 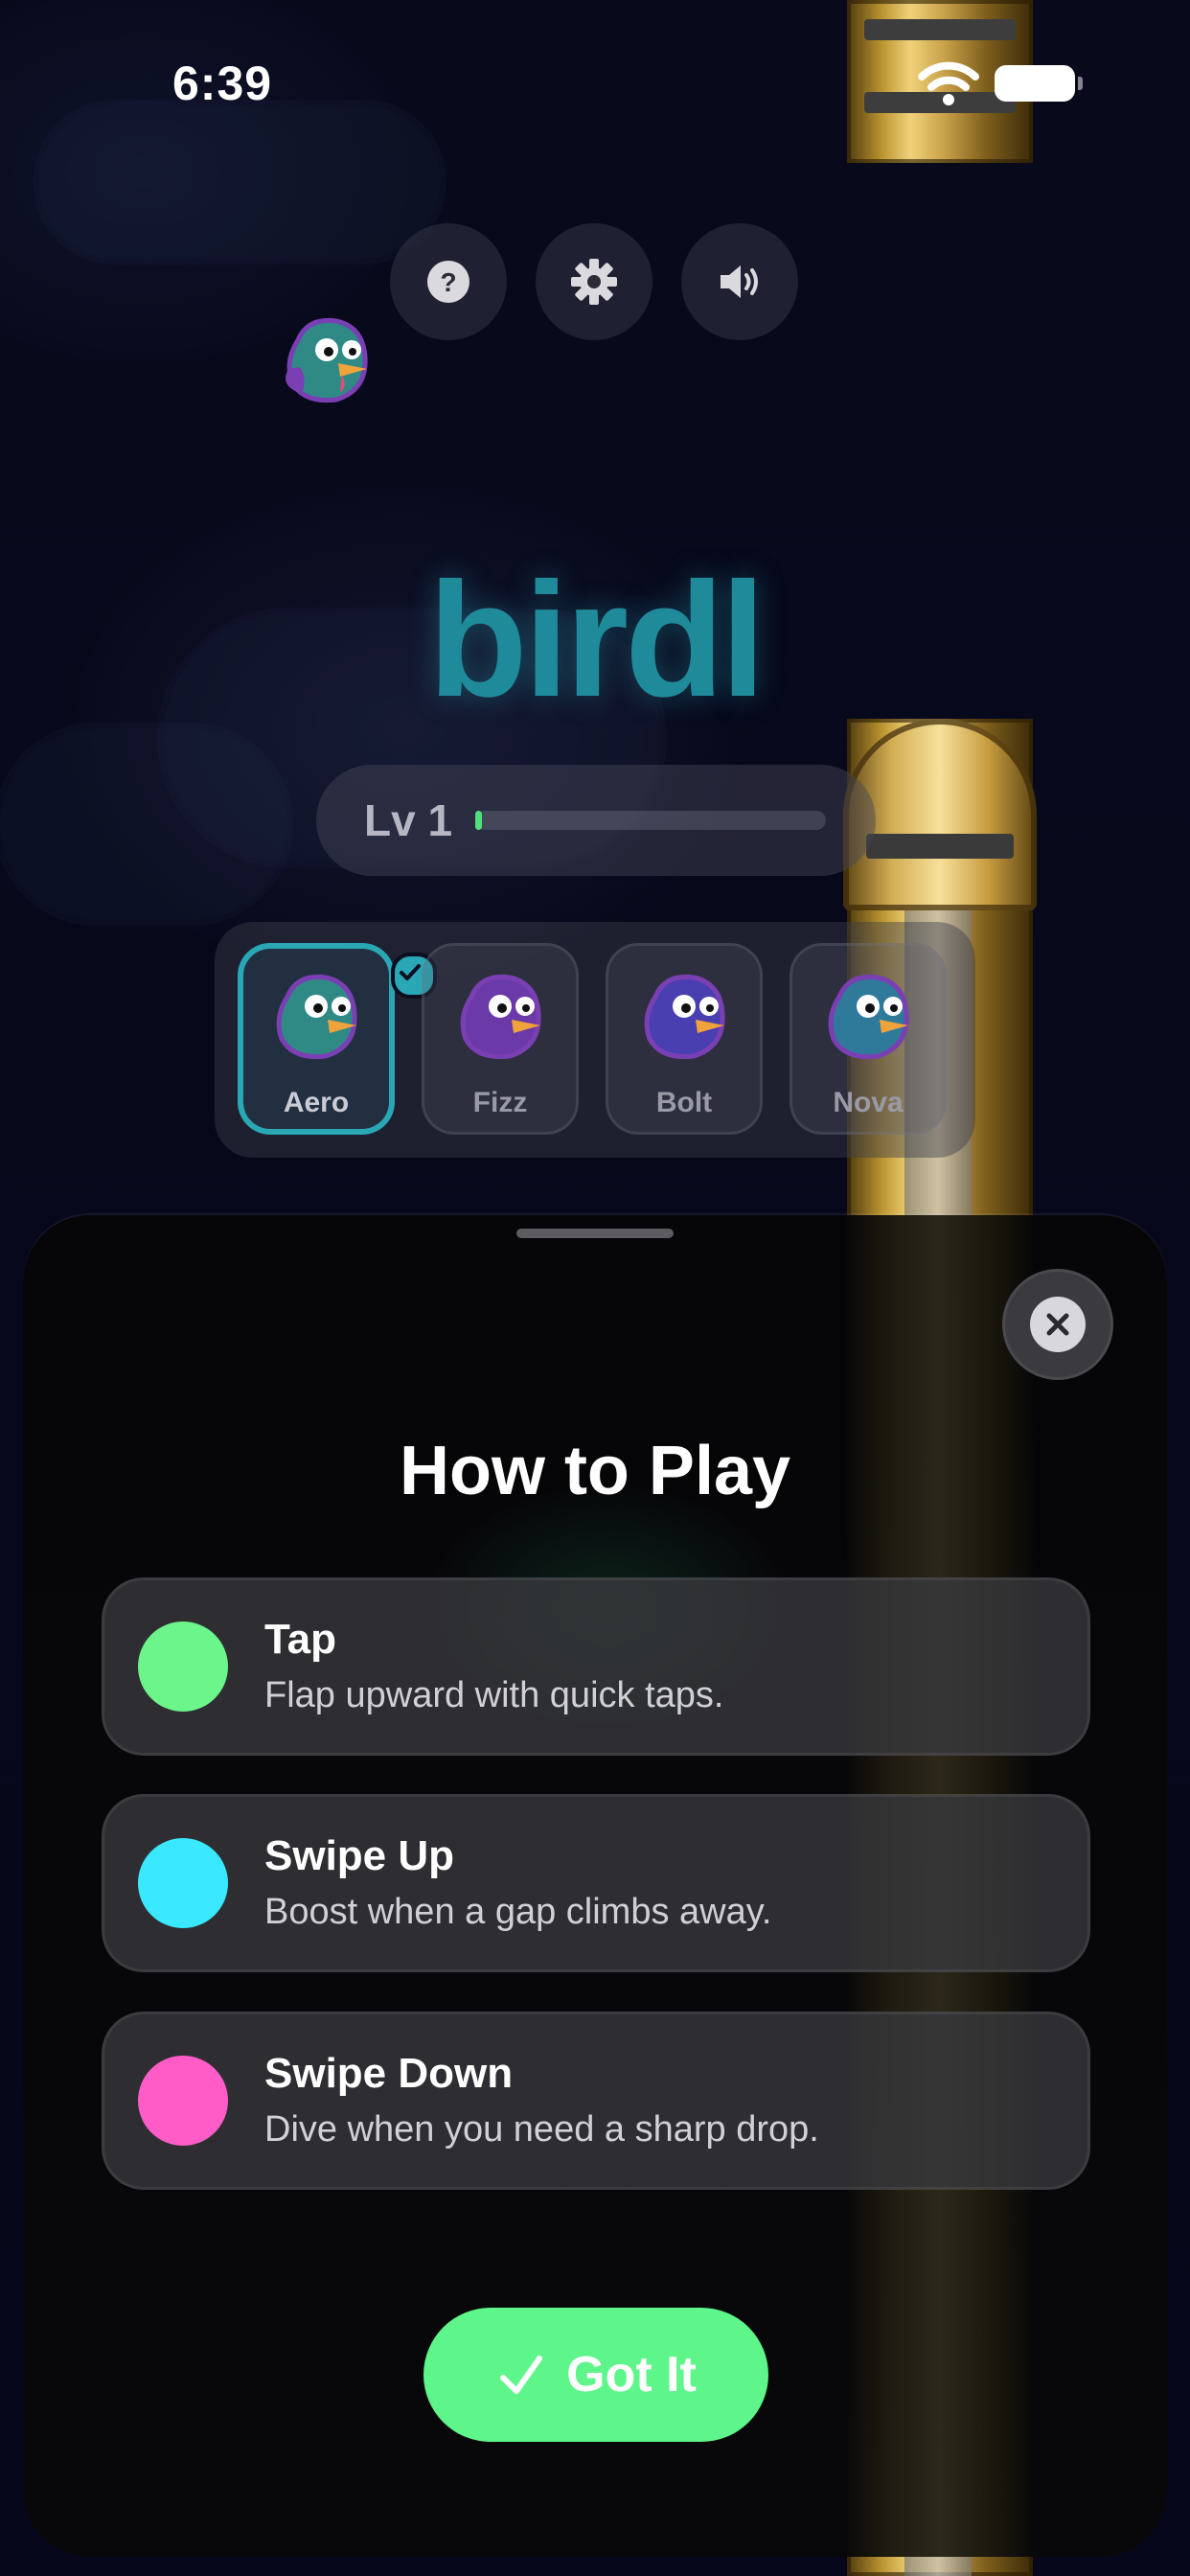 I want to click on instruction-row: Swipe Up Boost when a gap climbs away., so click(x=596, y=1883).